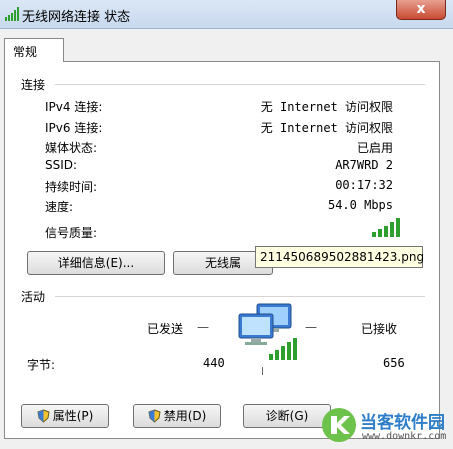 The width and height of the screenshot is (453, 449). What do you see at coordinates (402, 423) in the screenshot?
I see `watermark-brand: 当客软件园` at bounding box center [402, 423].